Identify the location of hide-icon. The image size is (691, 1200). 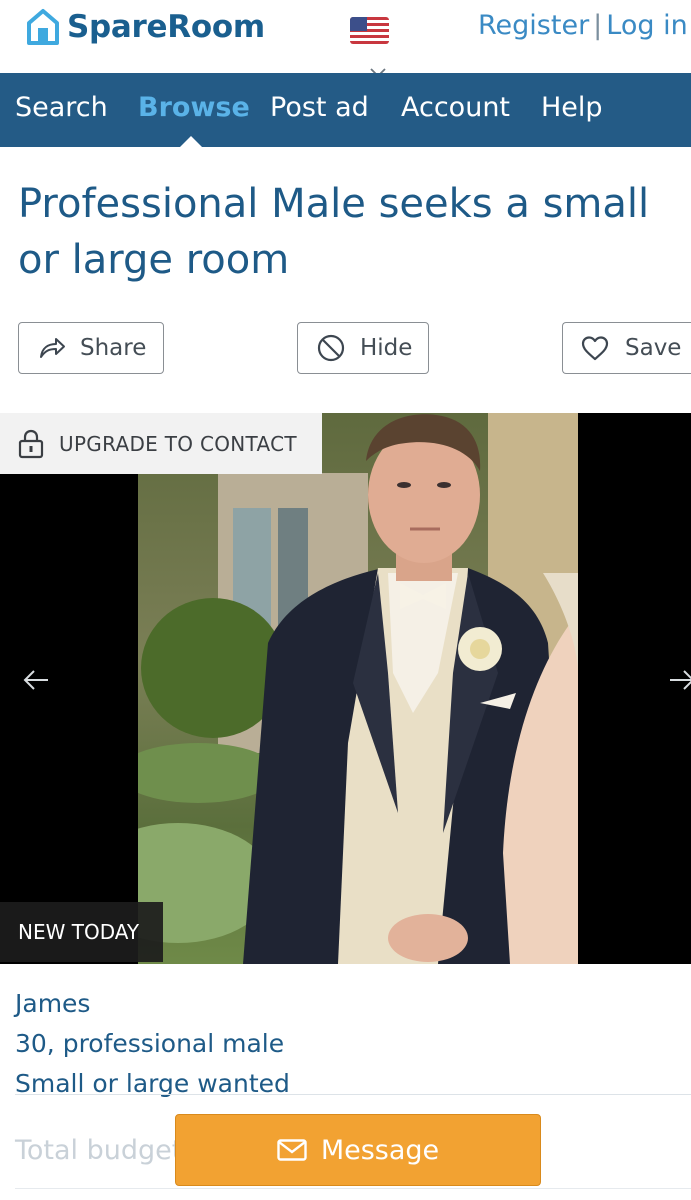
(331, 348).